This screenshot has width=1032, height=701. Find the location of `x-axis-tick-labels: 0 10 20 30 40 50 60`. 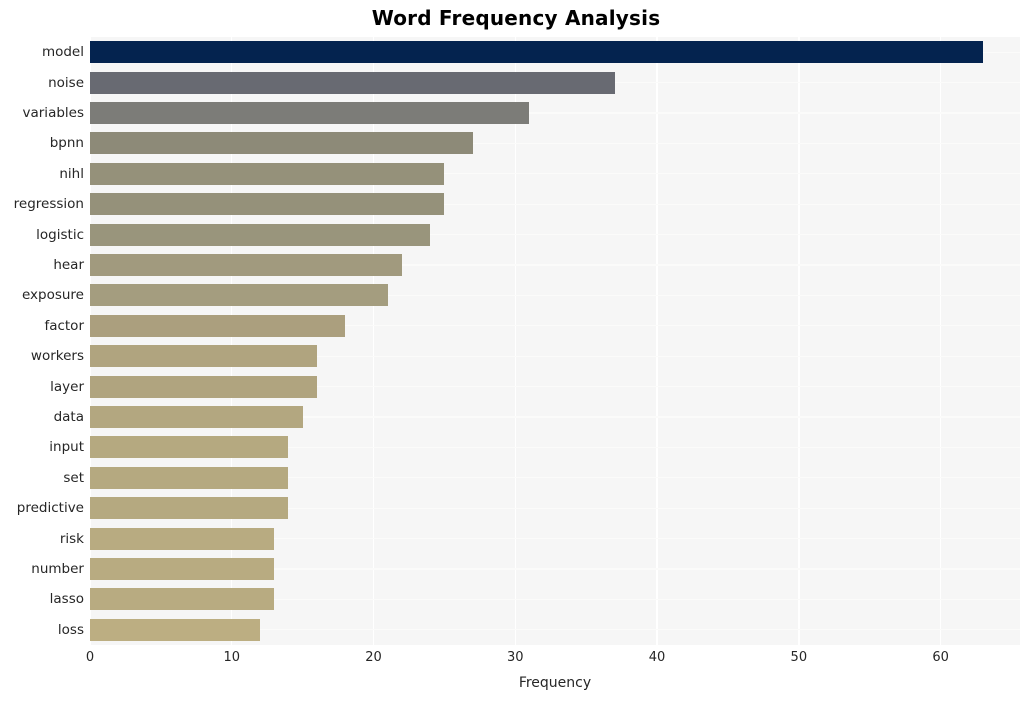

x-axis-tick-labels: 0 10 20 30 40 50 60 is located at coordinates (516, 661).